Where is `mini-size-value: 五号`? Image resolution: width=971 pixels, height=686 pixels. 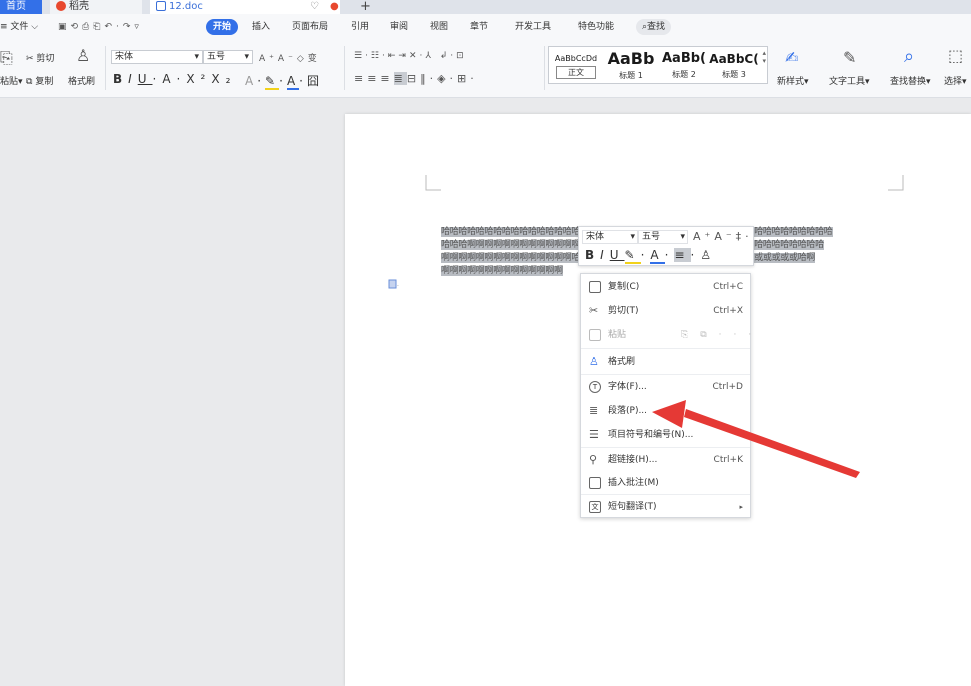 mini-size-value: 五号 is located at coordinates (651, 237).